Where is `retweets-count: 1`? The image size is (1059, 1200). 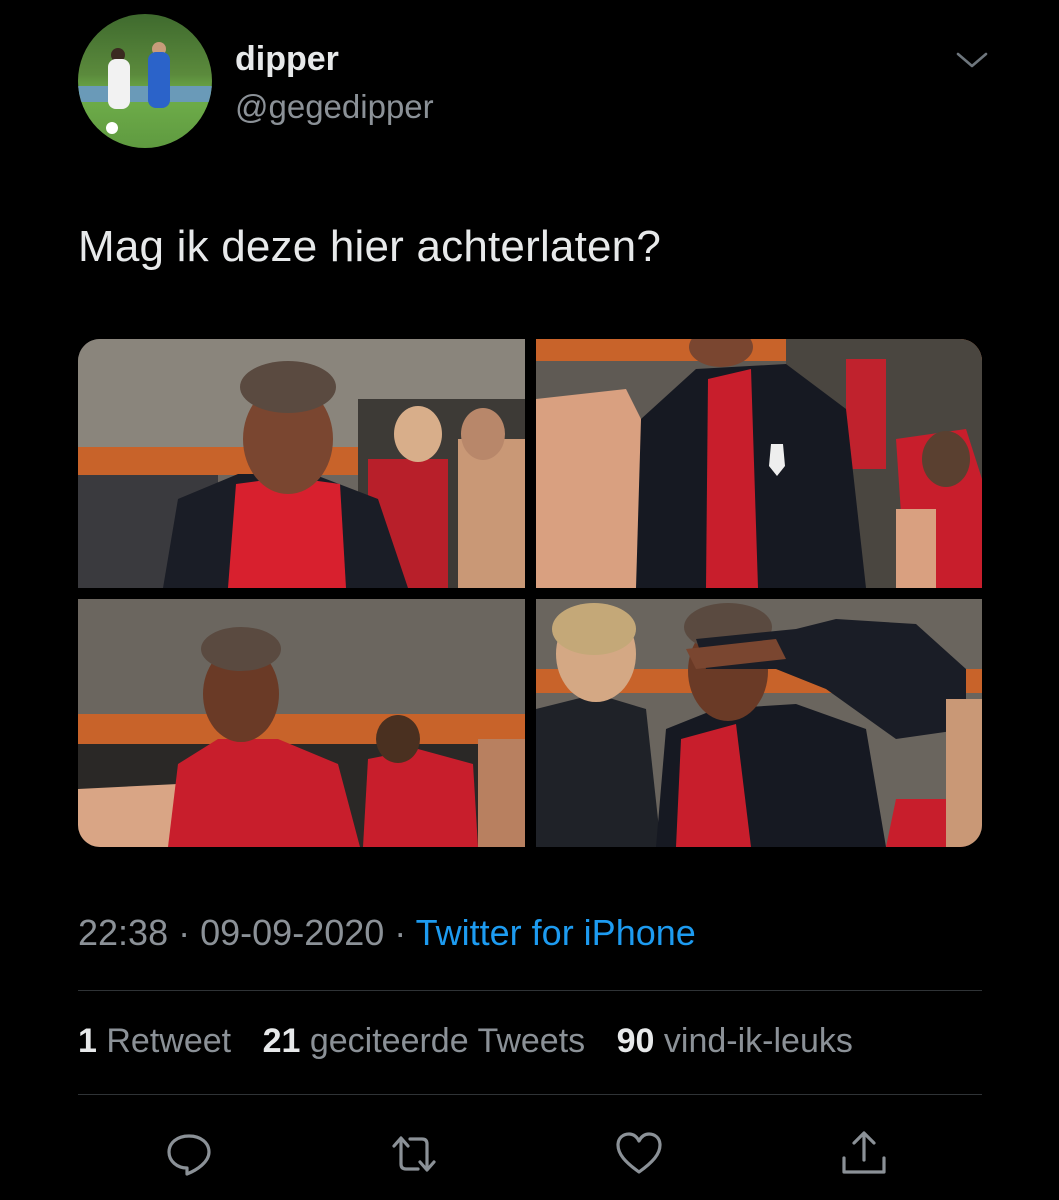
retweets-count: 1 is located at coordinates (87, 1041).